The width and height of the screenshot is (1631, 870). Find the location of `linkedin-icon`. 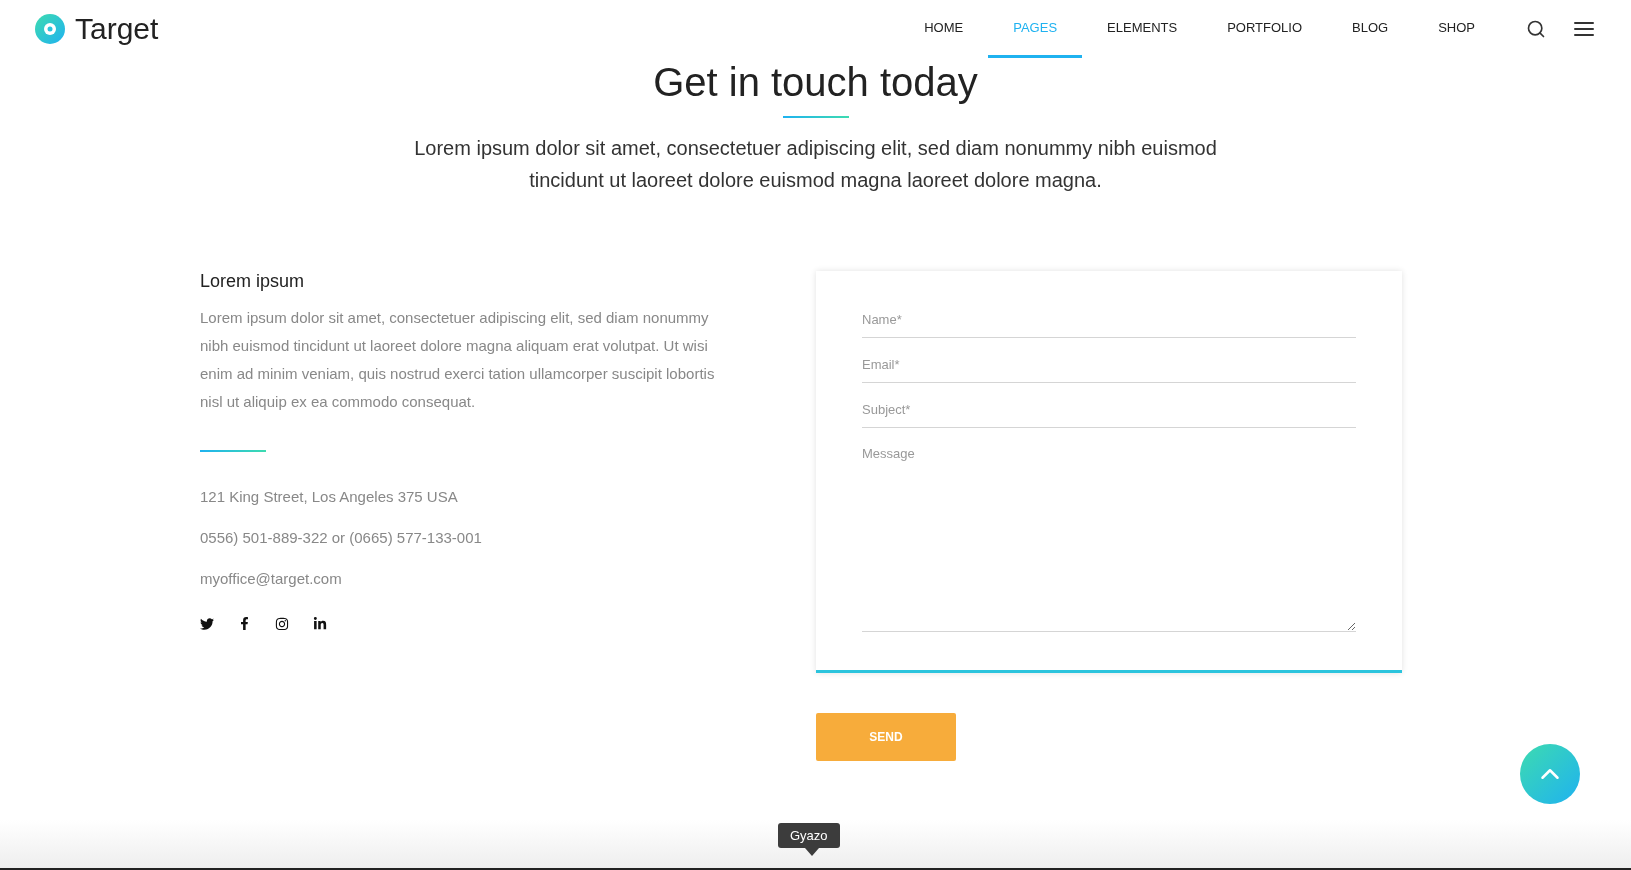

linkedin-icon is located at coordinates (320, 624).